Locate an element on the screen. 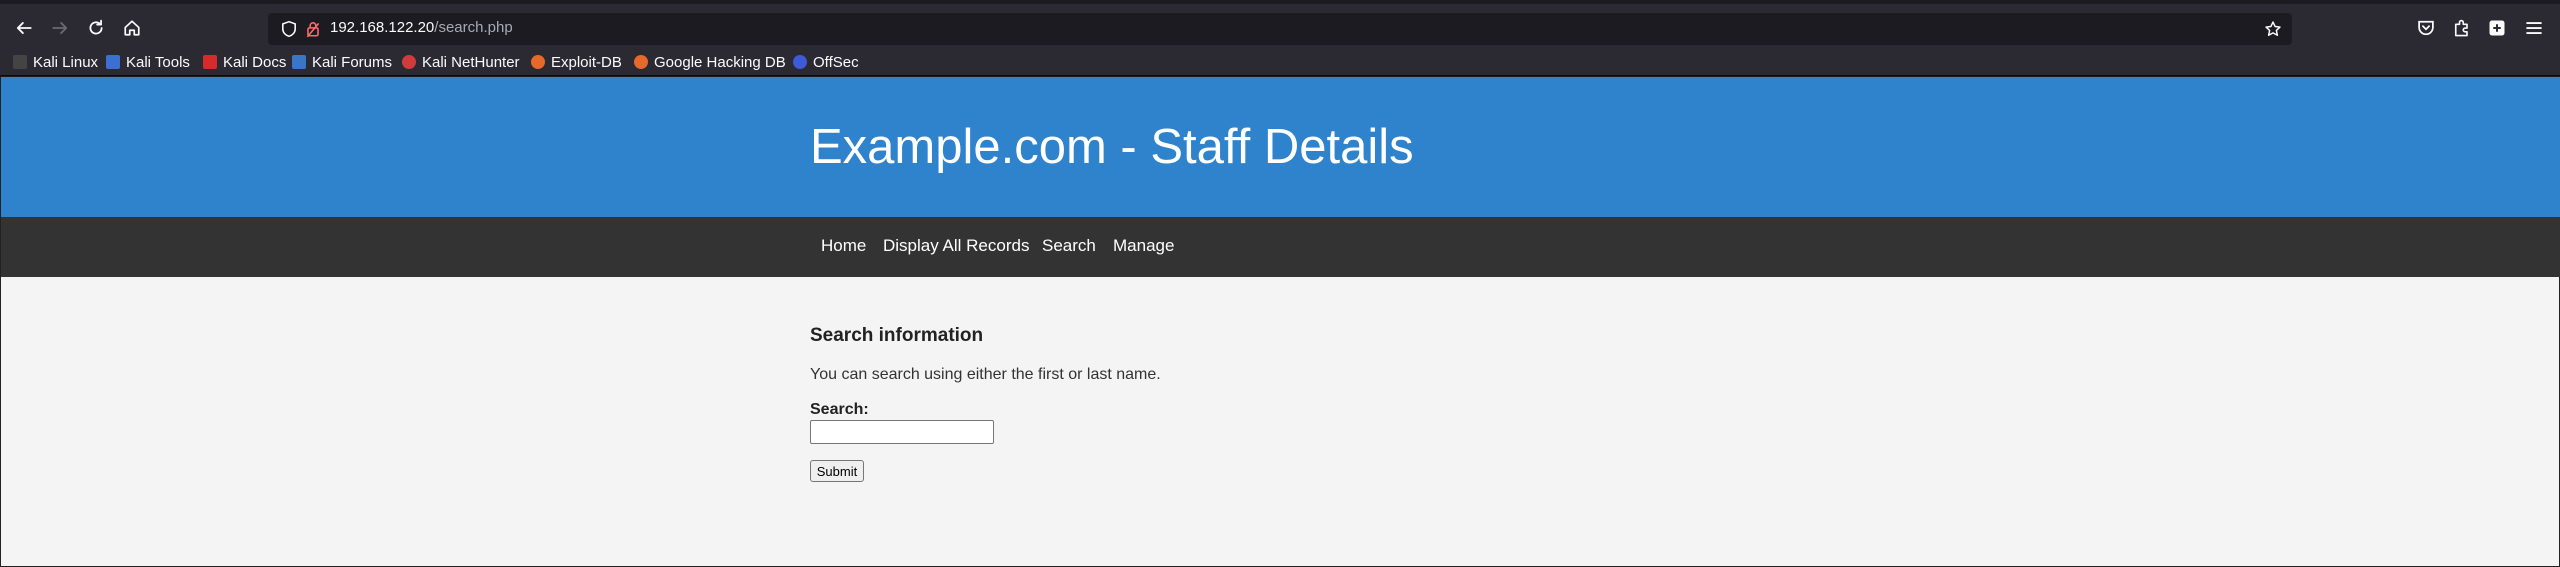  bookmark-label: Google Hacking DB is located at coordinates (720, 62).